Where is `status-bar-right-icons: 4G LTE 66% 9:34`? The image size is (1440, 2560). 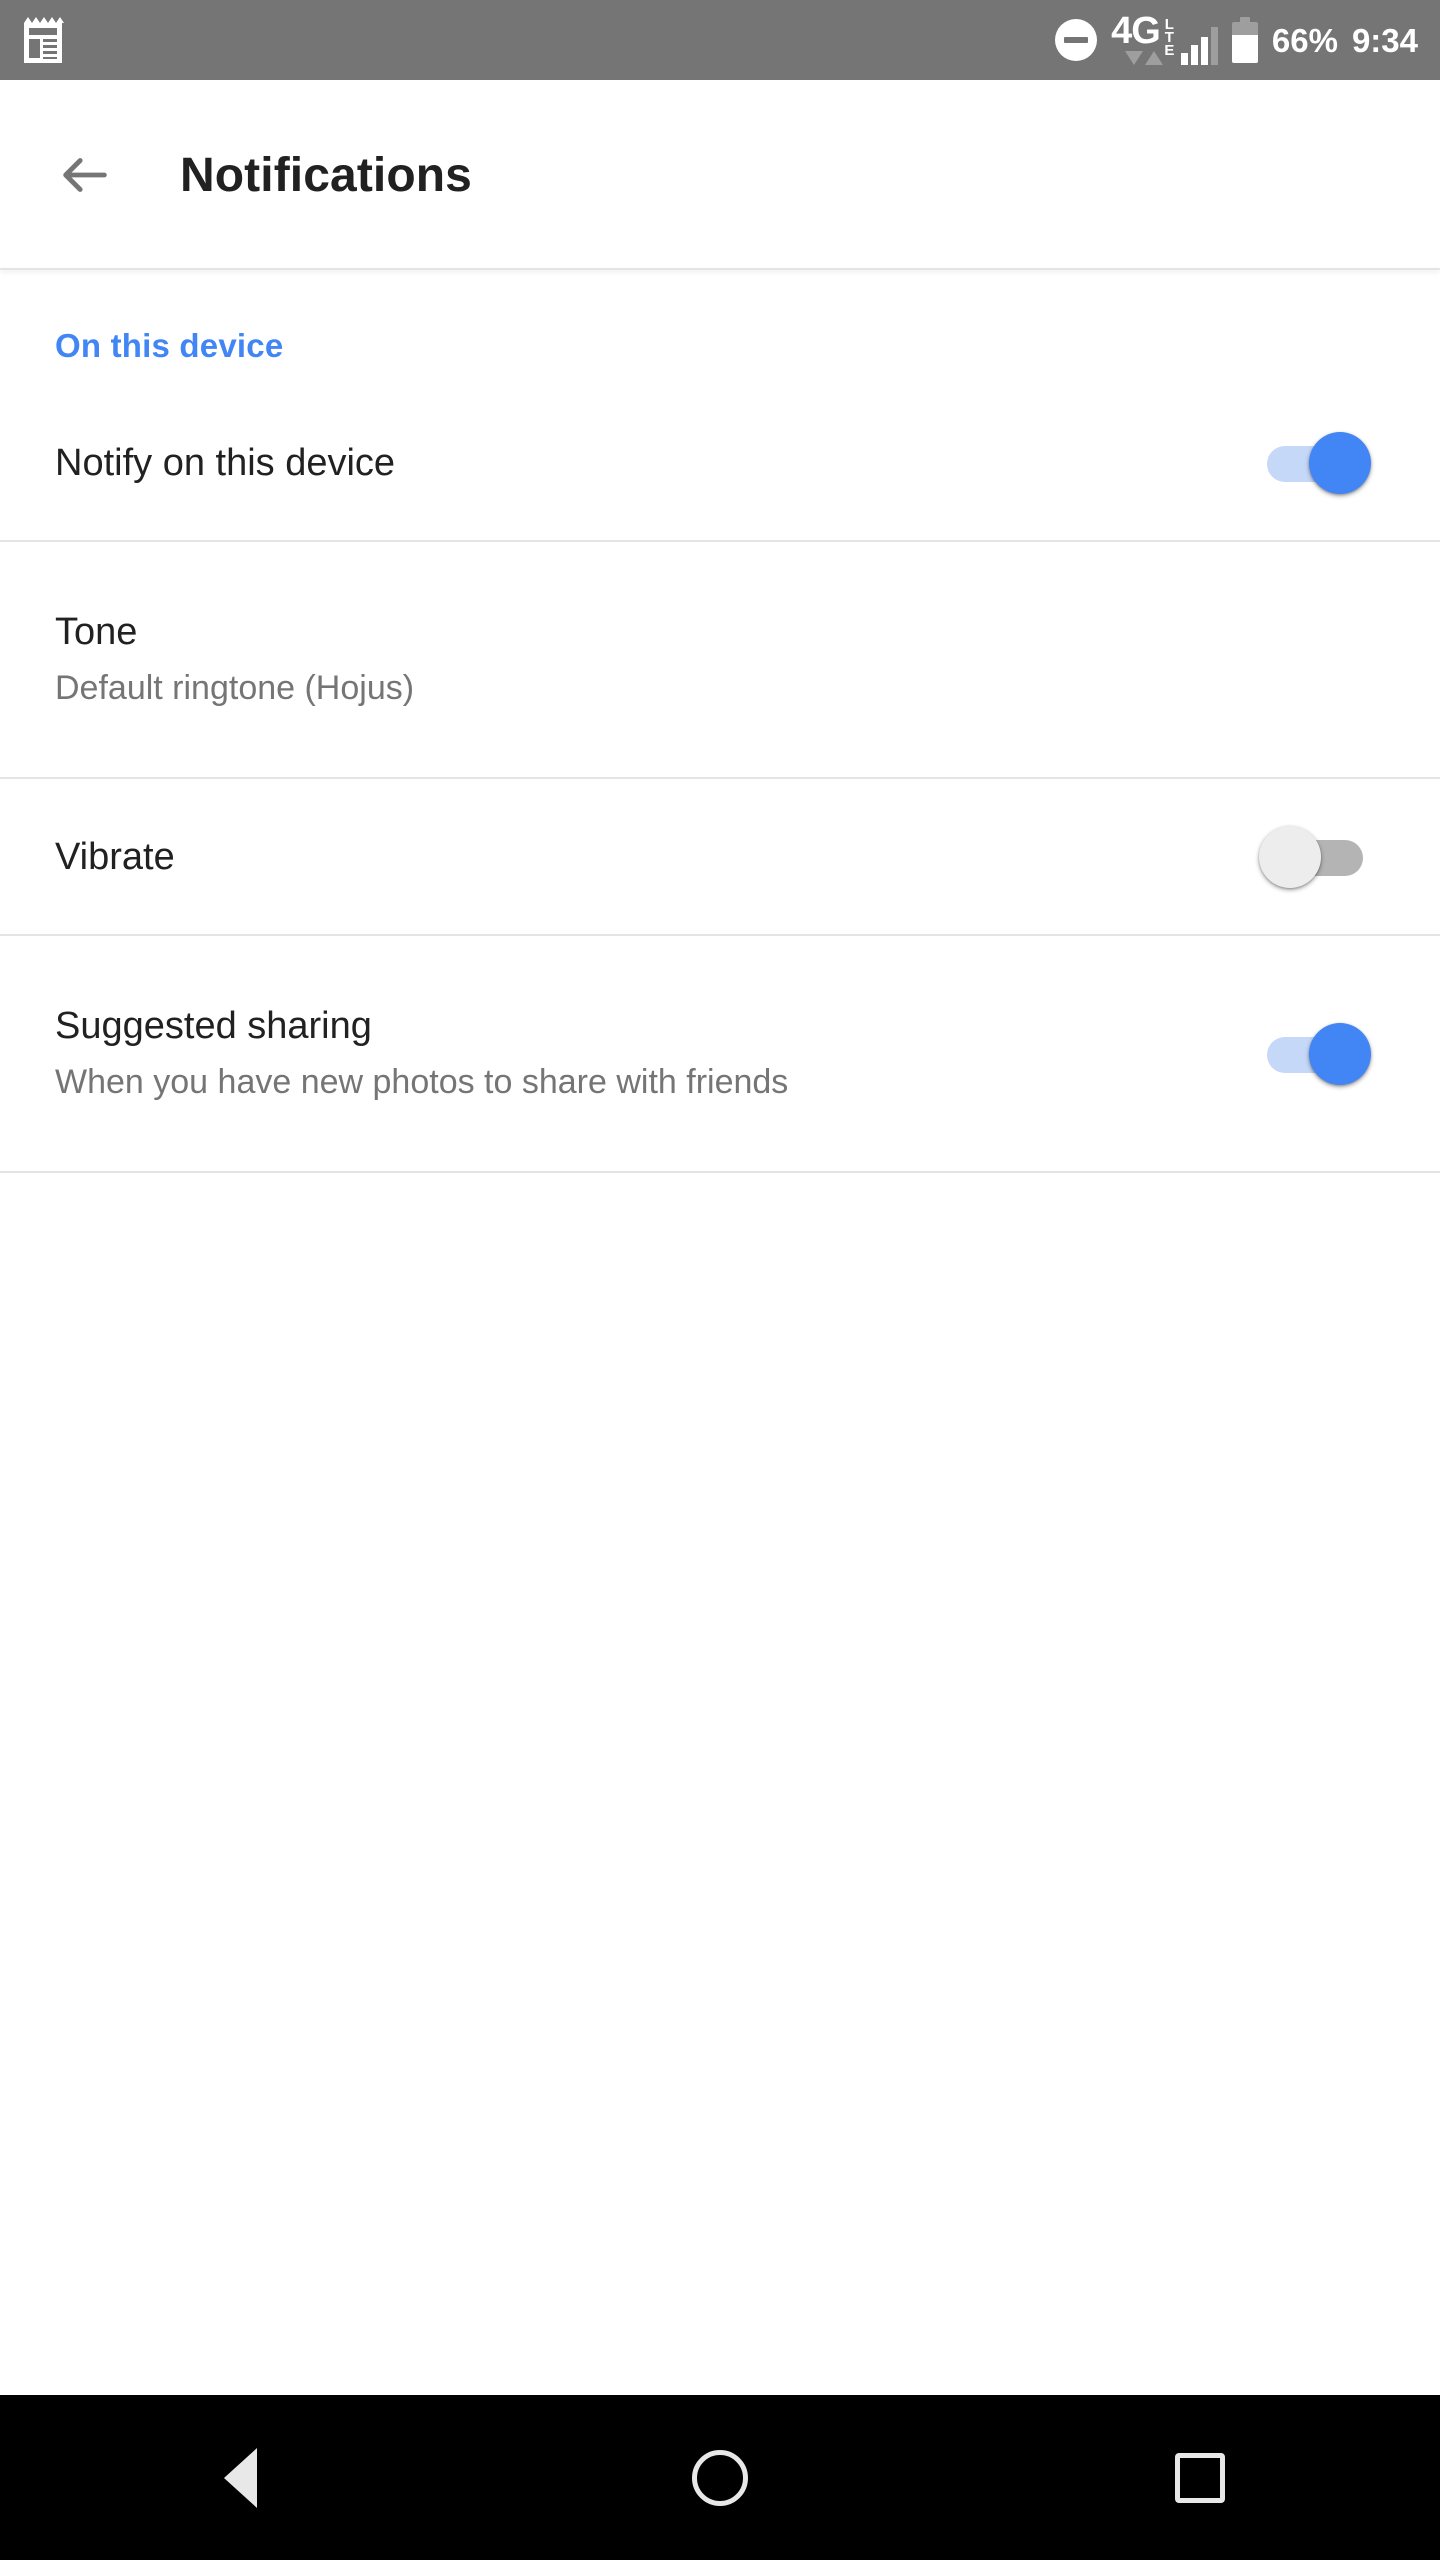
status-bar-right-icons: 4G LTE 66% 9:34 is located at coordinates (1236, 37).